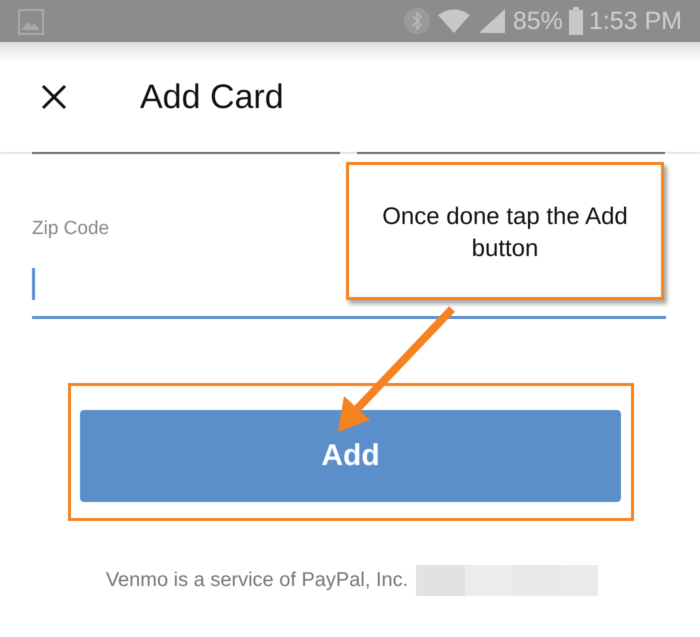  What do you see at coordinates (505, 233) in the screenshot?
I see `callout-text: Once done tap the Add button` at bounding box center [505, 233].